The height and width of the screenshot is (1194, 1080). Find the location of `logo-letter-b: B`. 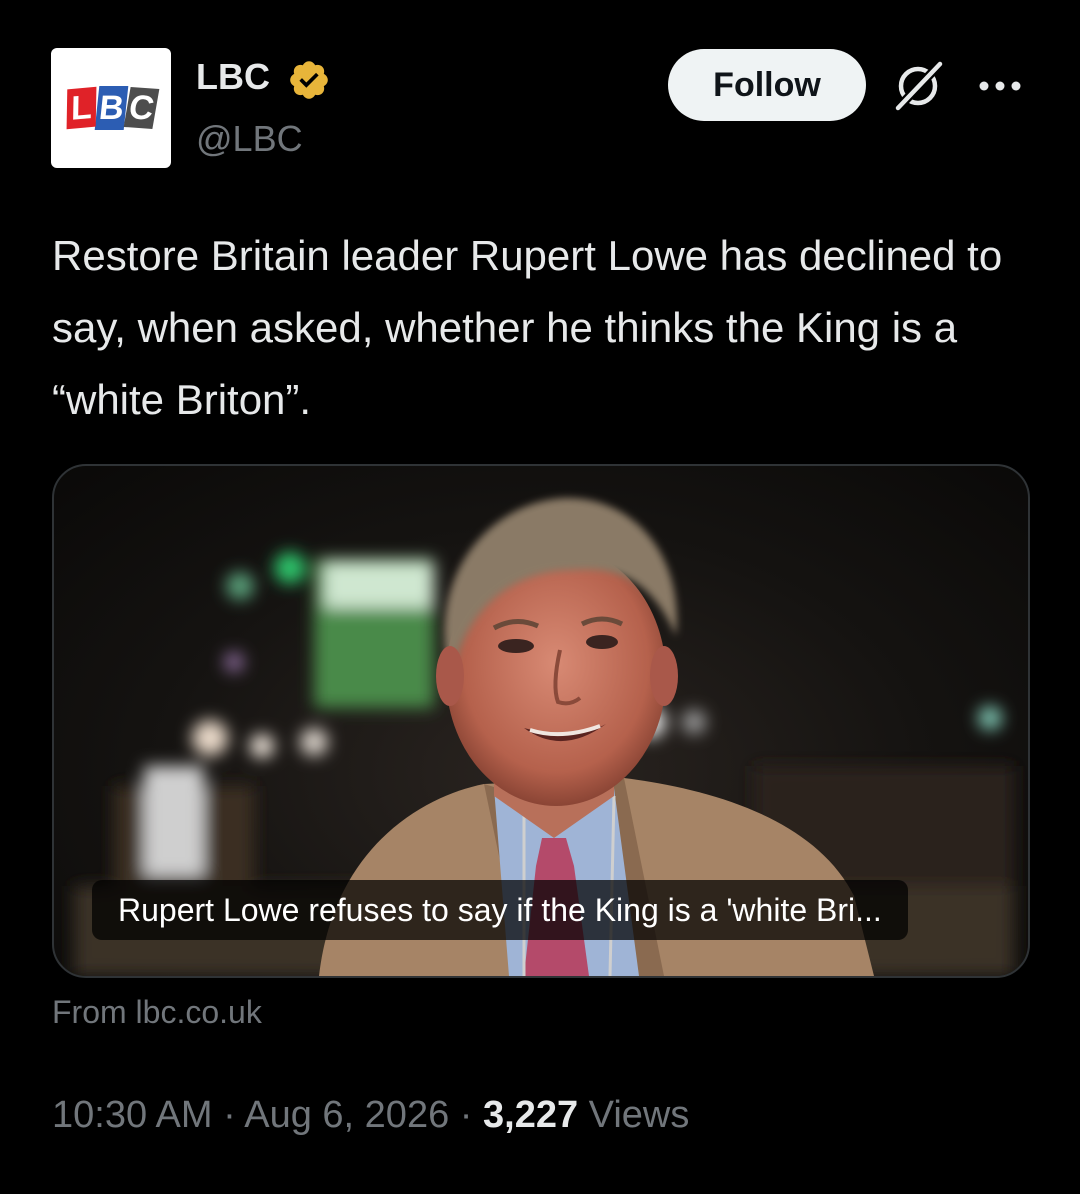

logo-letter-b: B is located at coordinates (111, 108).